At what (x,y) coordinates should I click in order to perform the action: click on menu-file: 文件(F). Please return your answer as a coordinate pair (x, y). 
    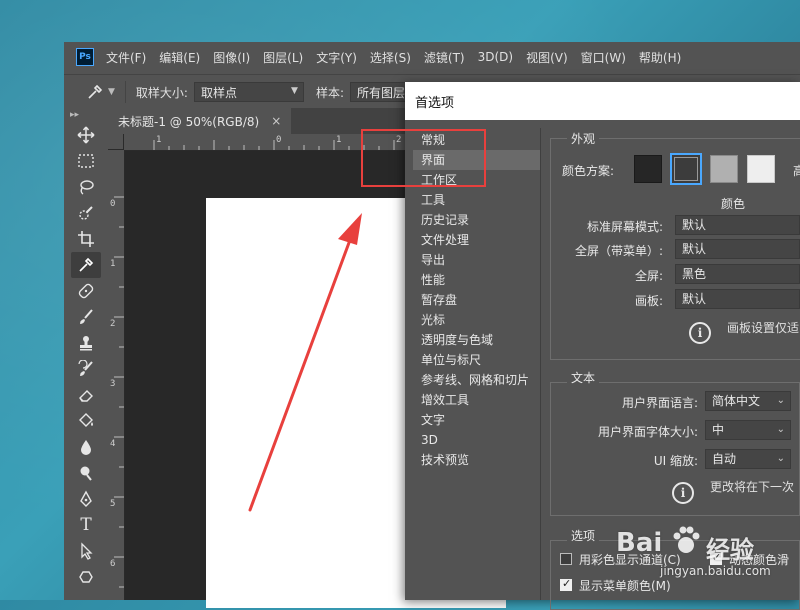
    Looking at the image, I should click on (126, 57).